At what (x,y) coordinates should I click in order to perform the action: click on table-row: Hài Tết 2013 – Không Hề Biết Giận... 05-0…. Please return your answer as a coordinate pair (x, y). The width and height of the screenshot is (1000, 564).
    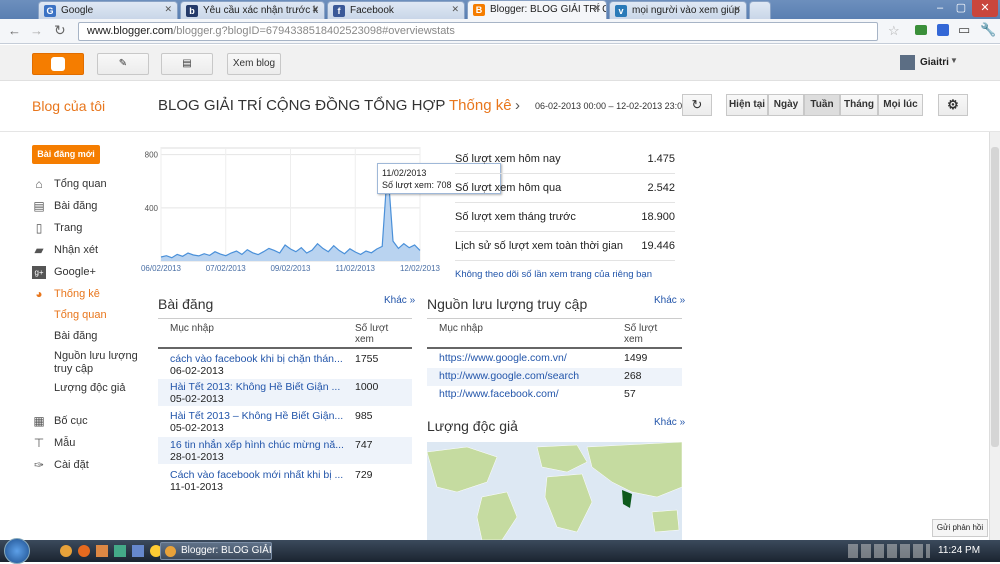
    Looking at the image, I should click on (285, 421).